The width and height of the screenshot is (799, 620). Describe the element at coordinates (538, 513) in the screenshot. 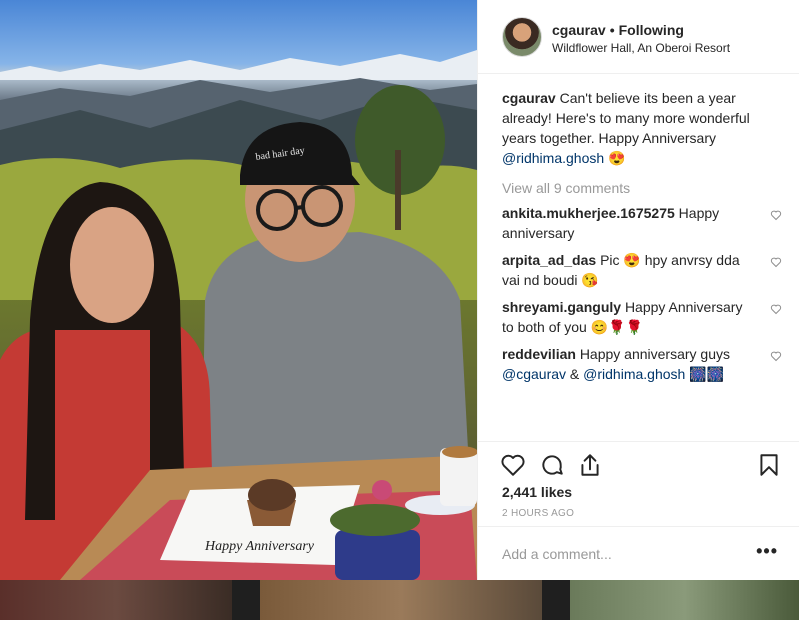

I see `timestamp: 2 HOURS AGO` at that location.